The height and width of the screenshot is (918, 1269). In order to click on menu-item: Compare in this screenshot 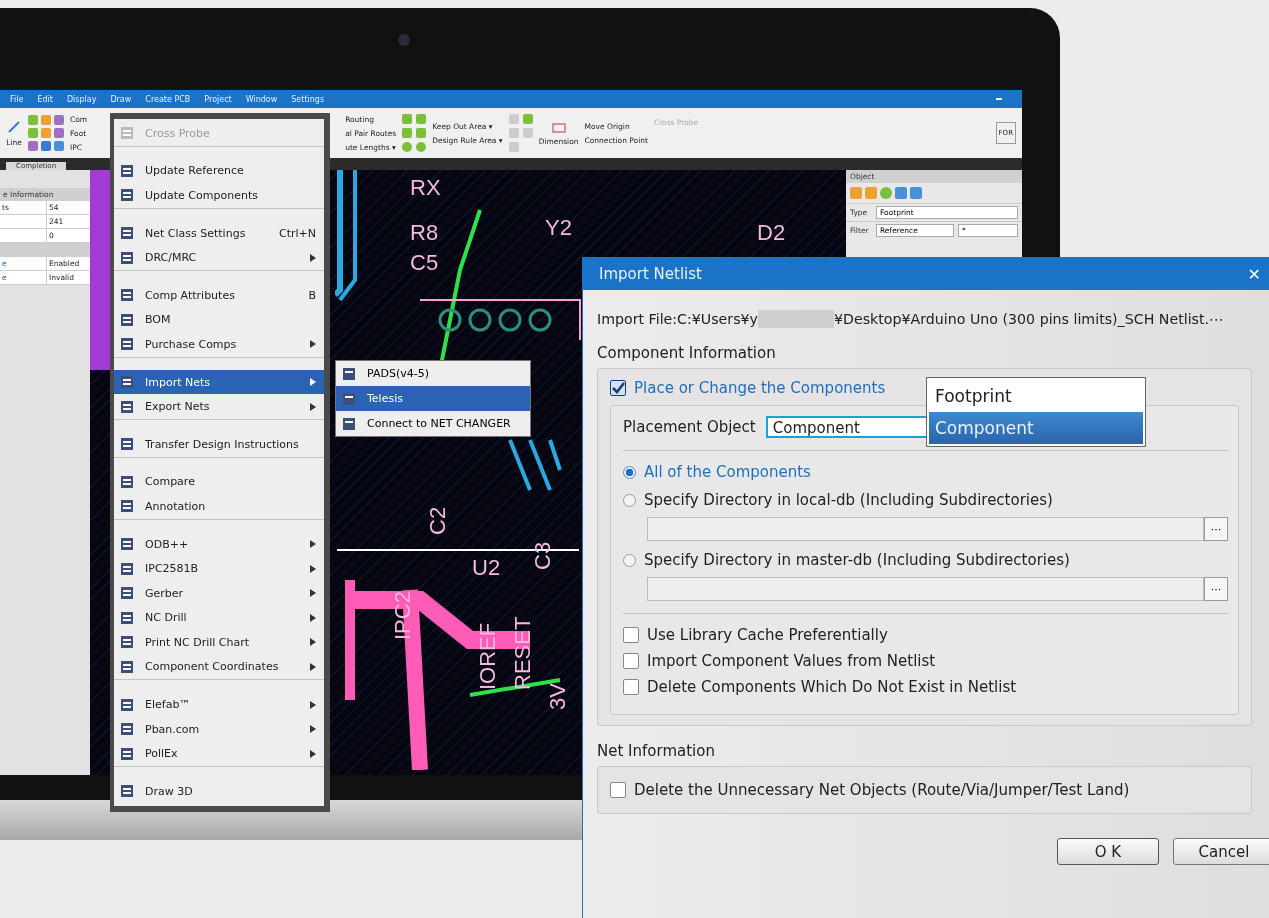, I will do `click(219, 482)`.